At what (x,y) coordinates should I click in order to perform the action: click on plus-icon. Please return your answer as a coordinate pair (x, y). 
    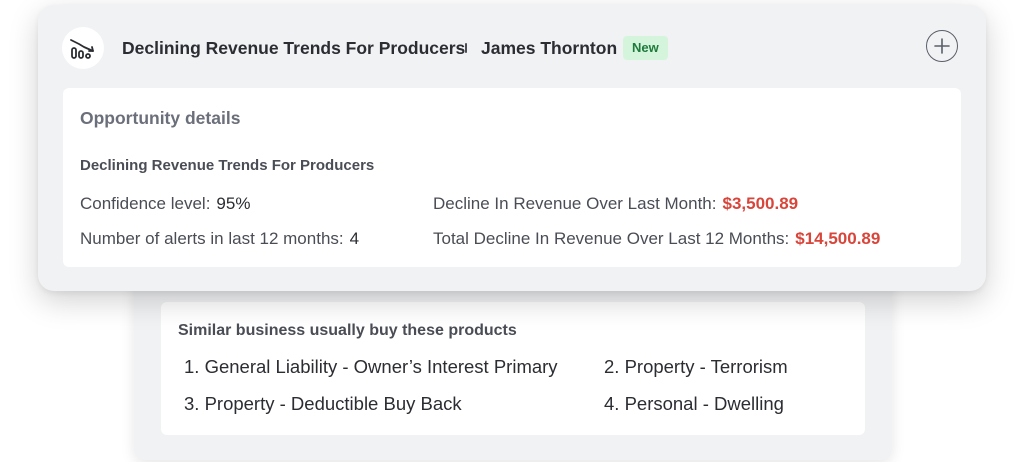
    Looking at the image, I should click on (942, 46).